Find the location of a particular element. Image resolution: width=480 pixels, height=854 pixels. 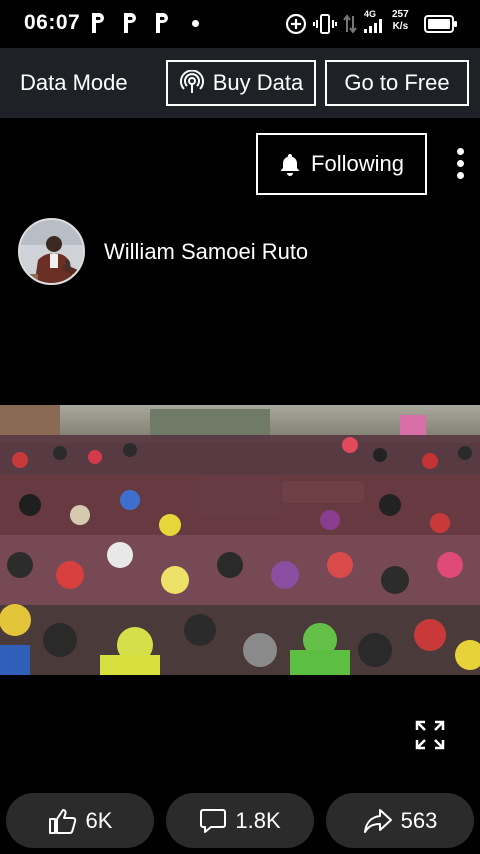

network-speed-value: 257 is located at coordinates (400, 14).